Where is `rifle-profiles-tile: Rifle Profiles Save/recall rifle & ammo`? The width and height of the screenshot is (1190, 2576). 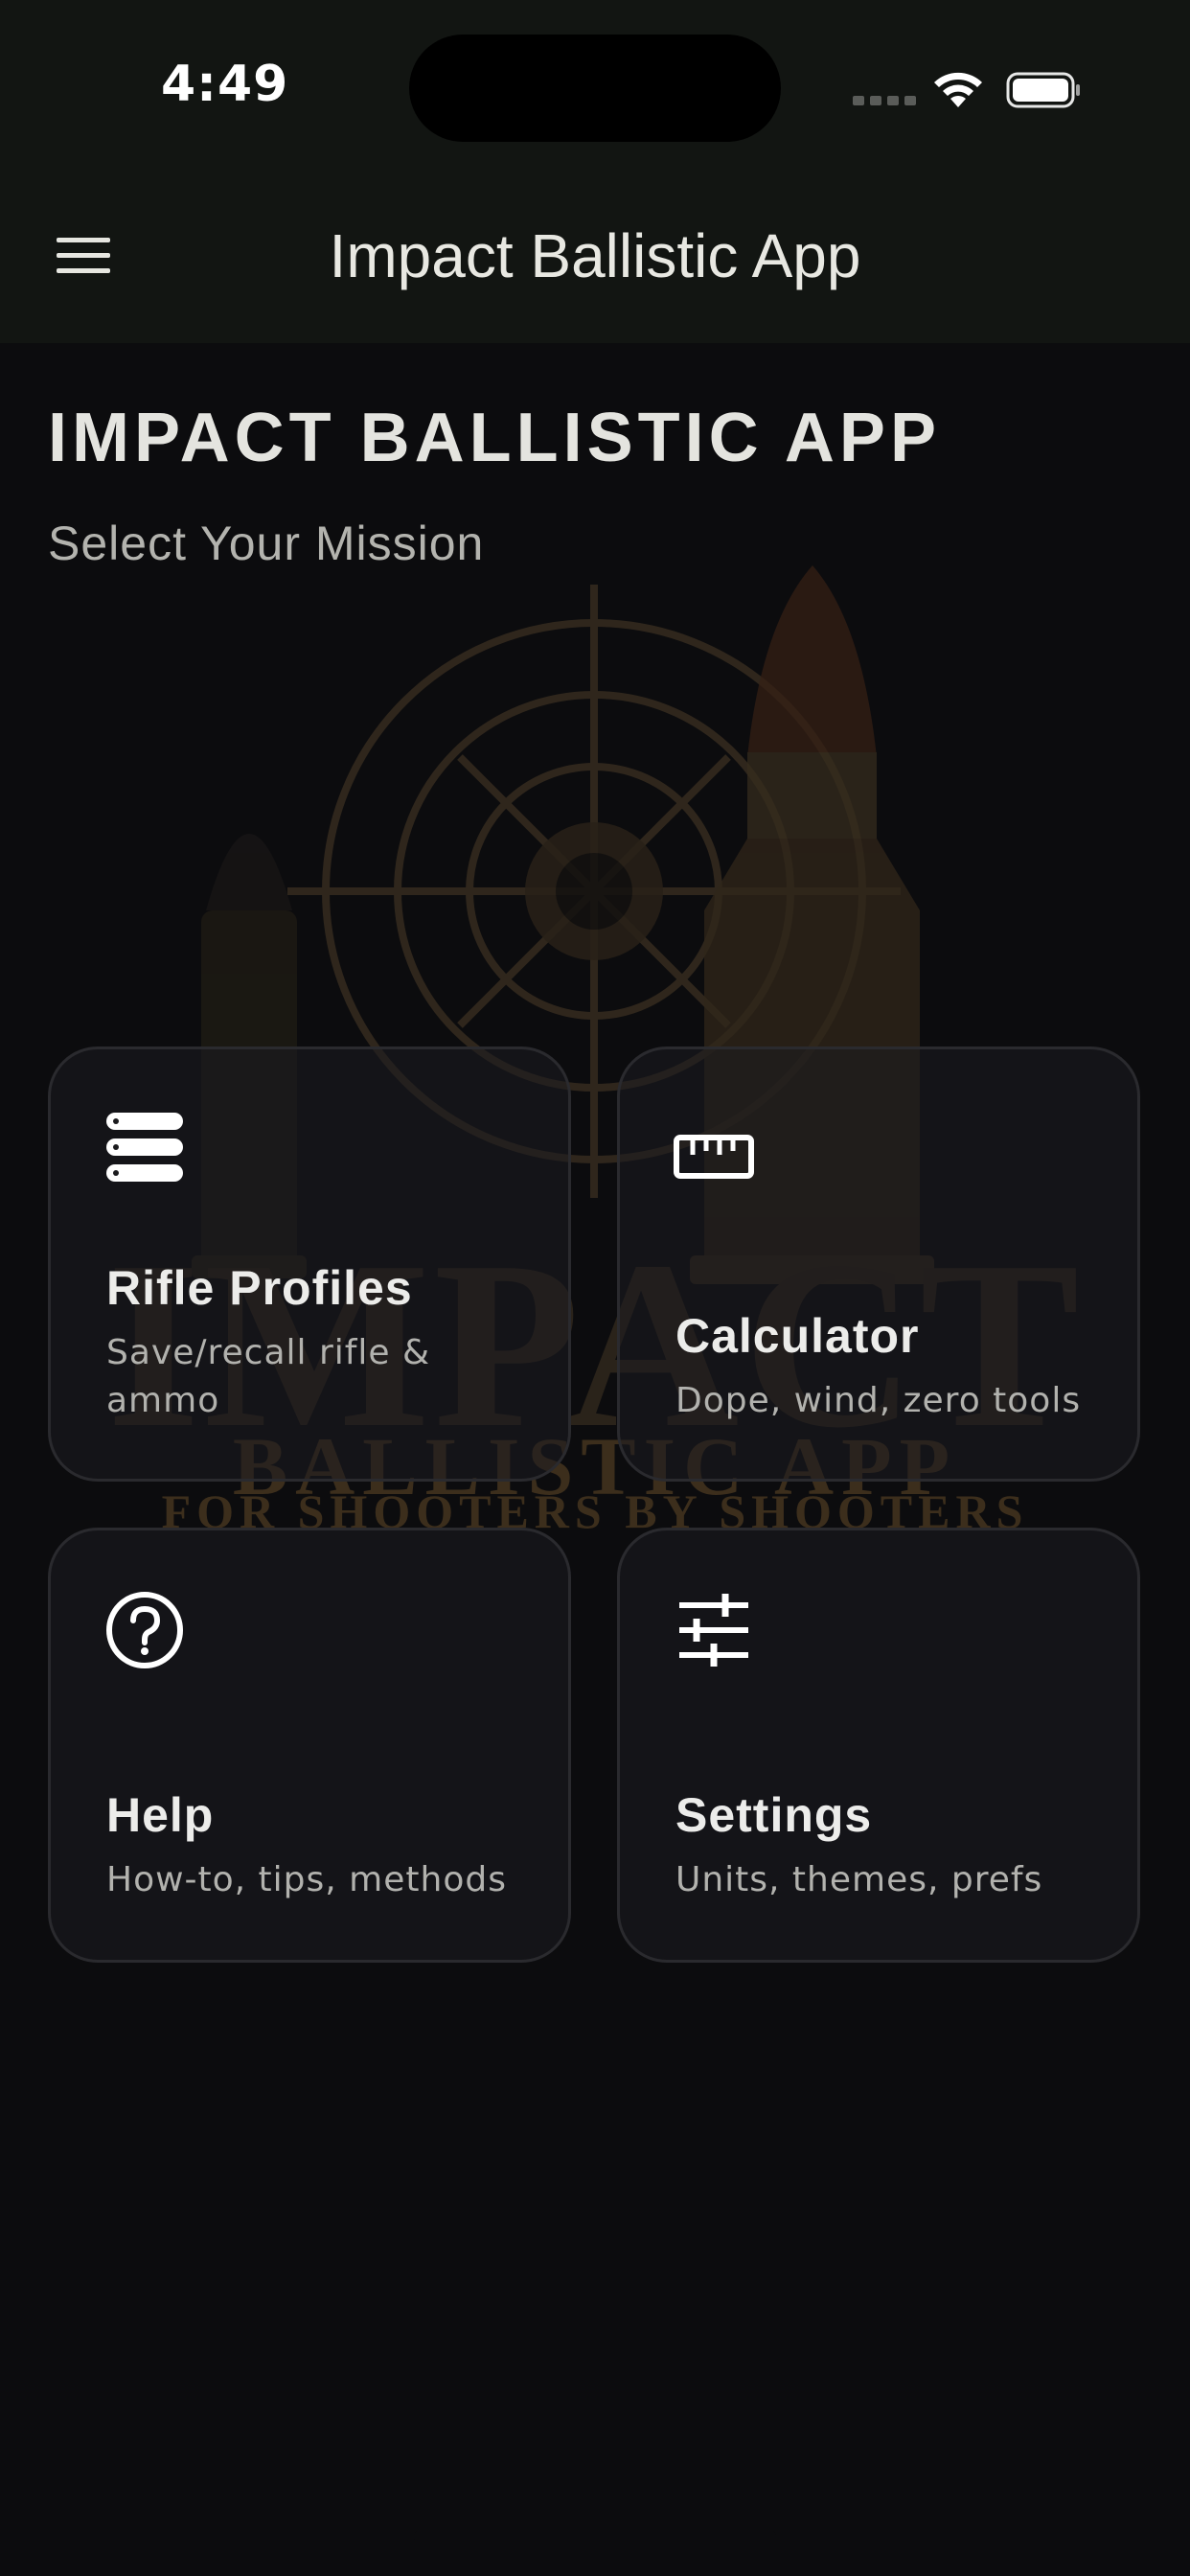 rifle-profiles-tile: Rifle Profiles Save/recall rifle & ammo is located at coordinates (310, 1264).